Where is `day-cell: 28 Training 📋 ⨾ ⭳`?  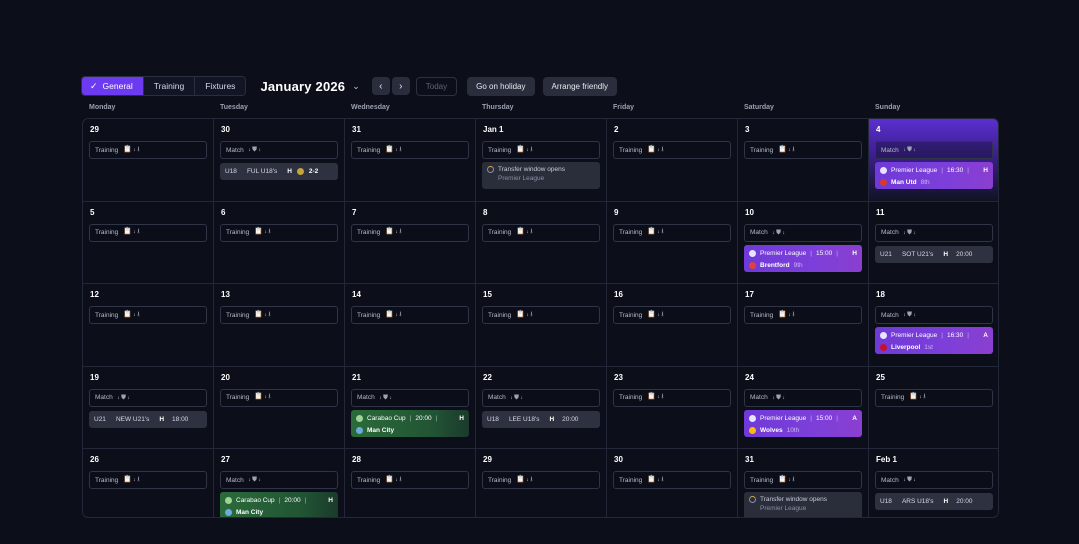 day-cell: 28 Training 📋 ⨾ ⭳ is located at coordinates (410, 483).